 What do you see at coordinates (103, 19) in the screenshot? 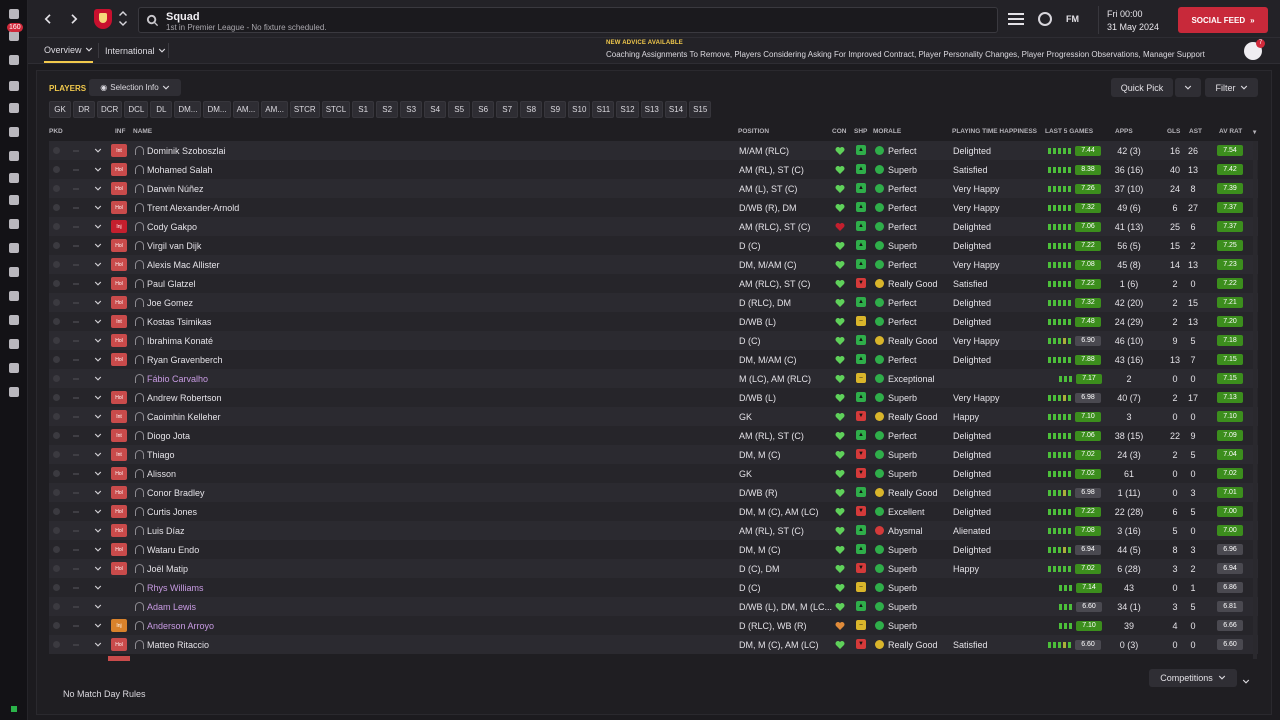
I see `club-crest-icon` at bounding box center [103, 19].